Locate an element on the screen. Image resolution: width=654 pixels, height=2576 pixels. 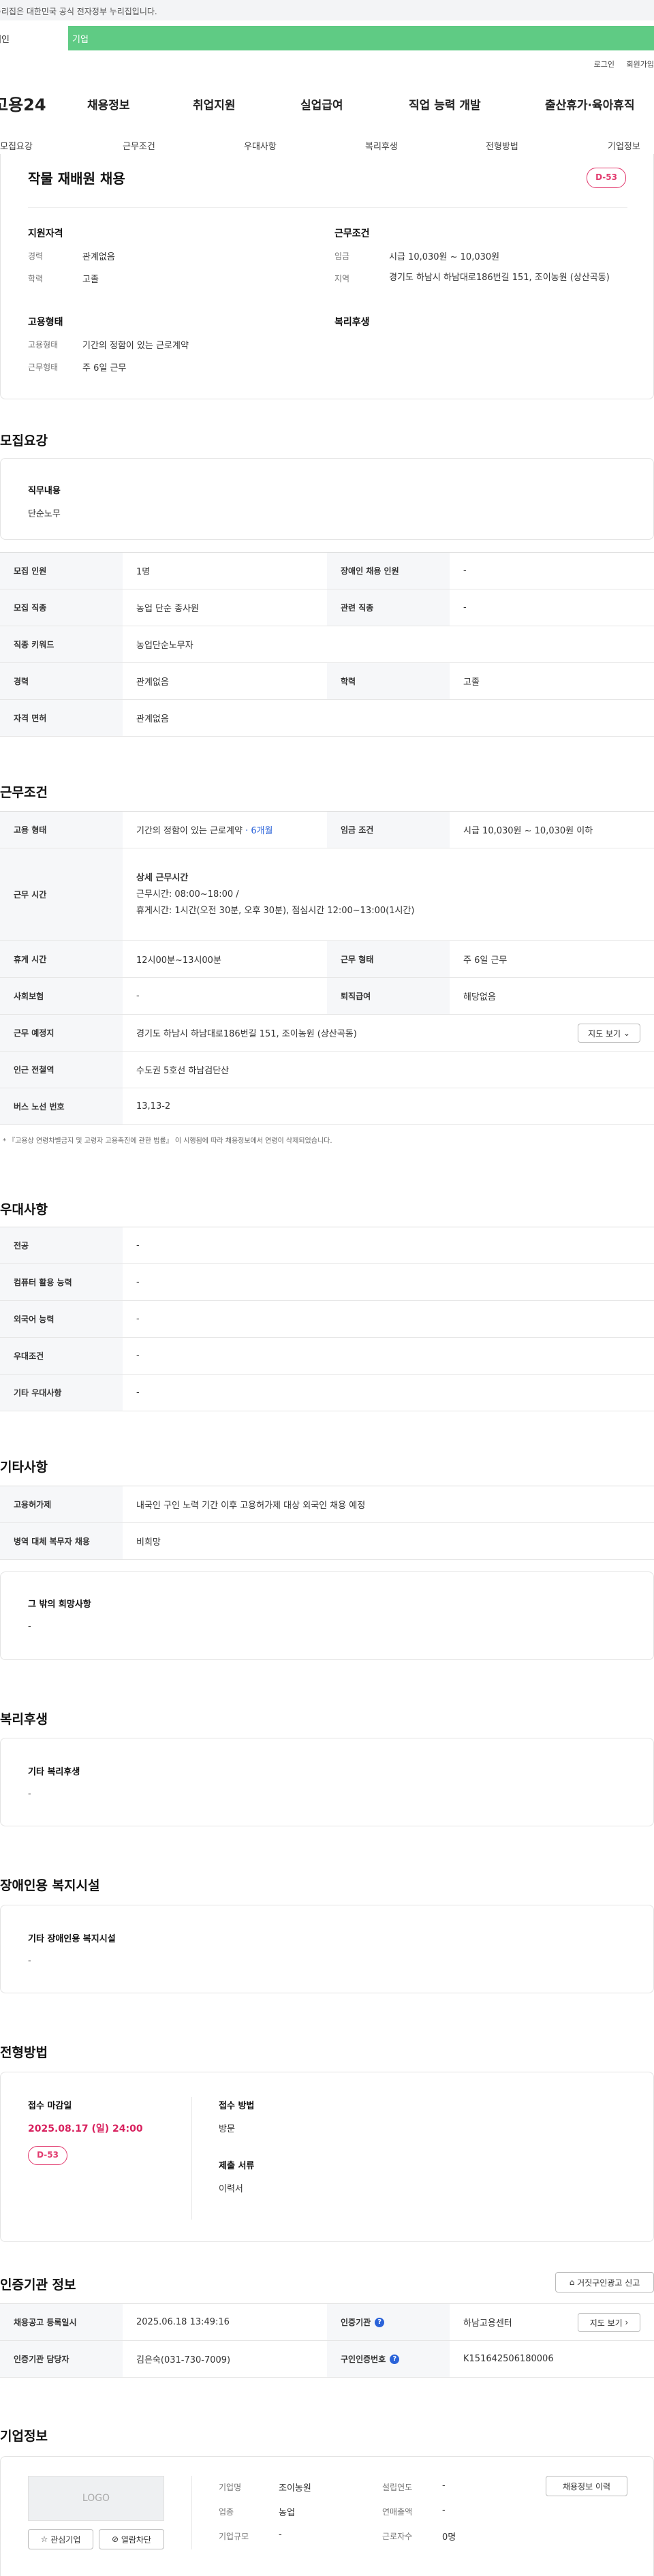
company-staff-label: 근로자수 is located at coordinates (398, 2536).